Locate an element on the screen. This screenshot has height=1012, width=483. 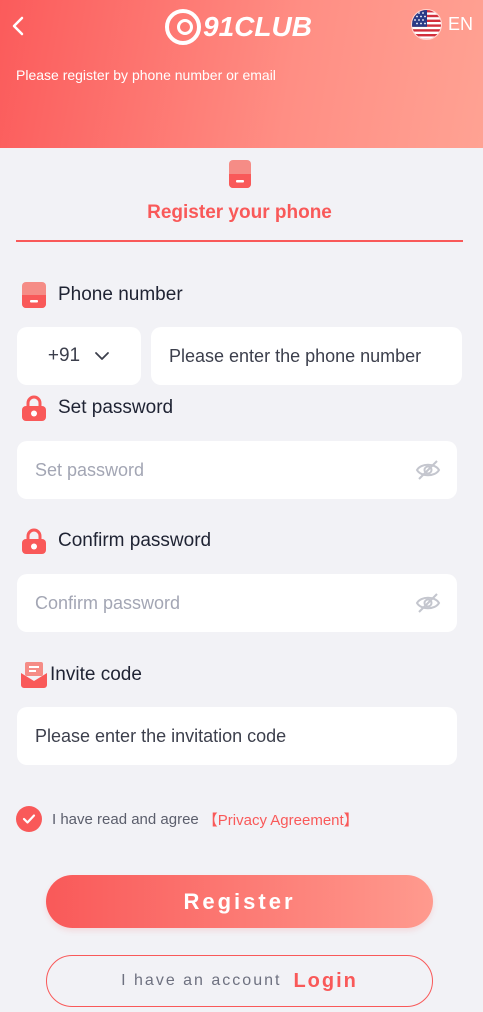
invite-icon is located at coordinates (34, 675).